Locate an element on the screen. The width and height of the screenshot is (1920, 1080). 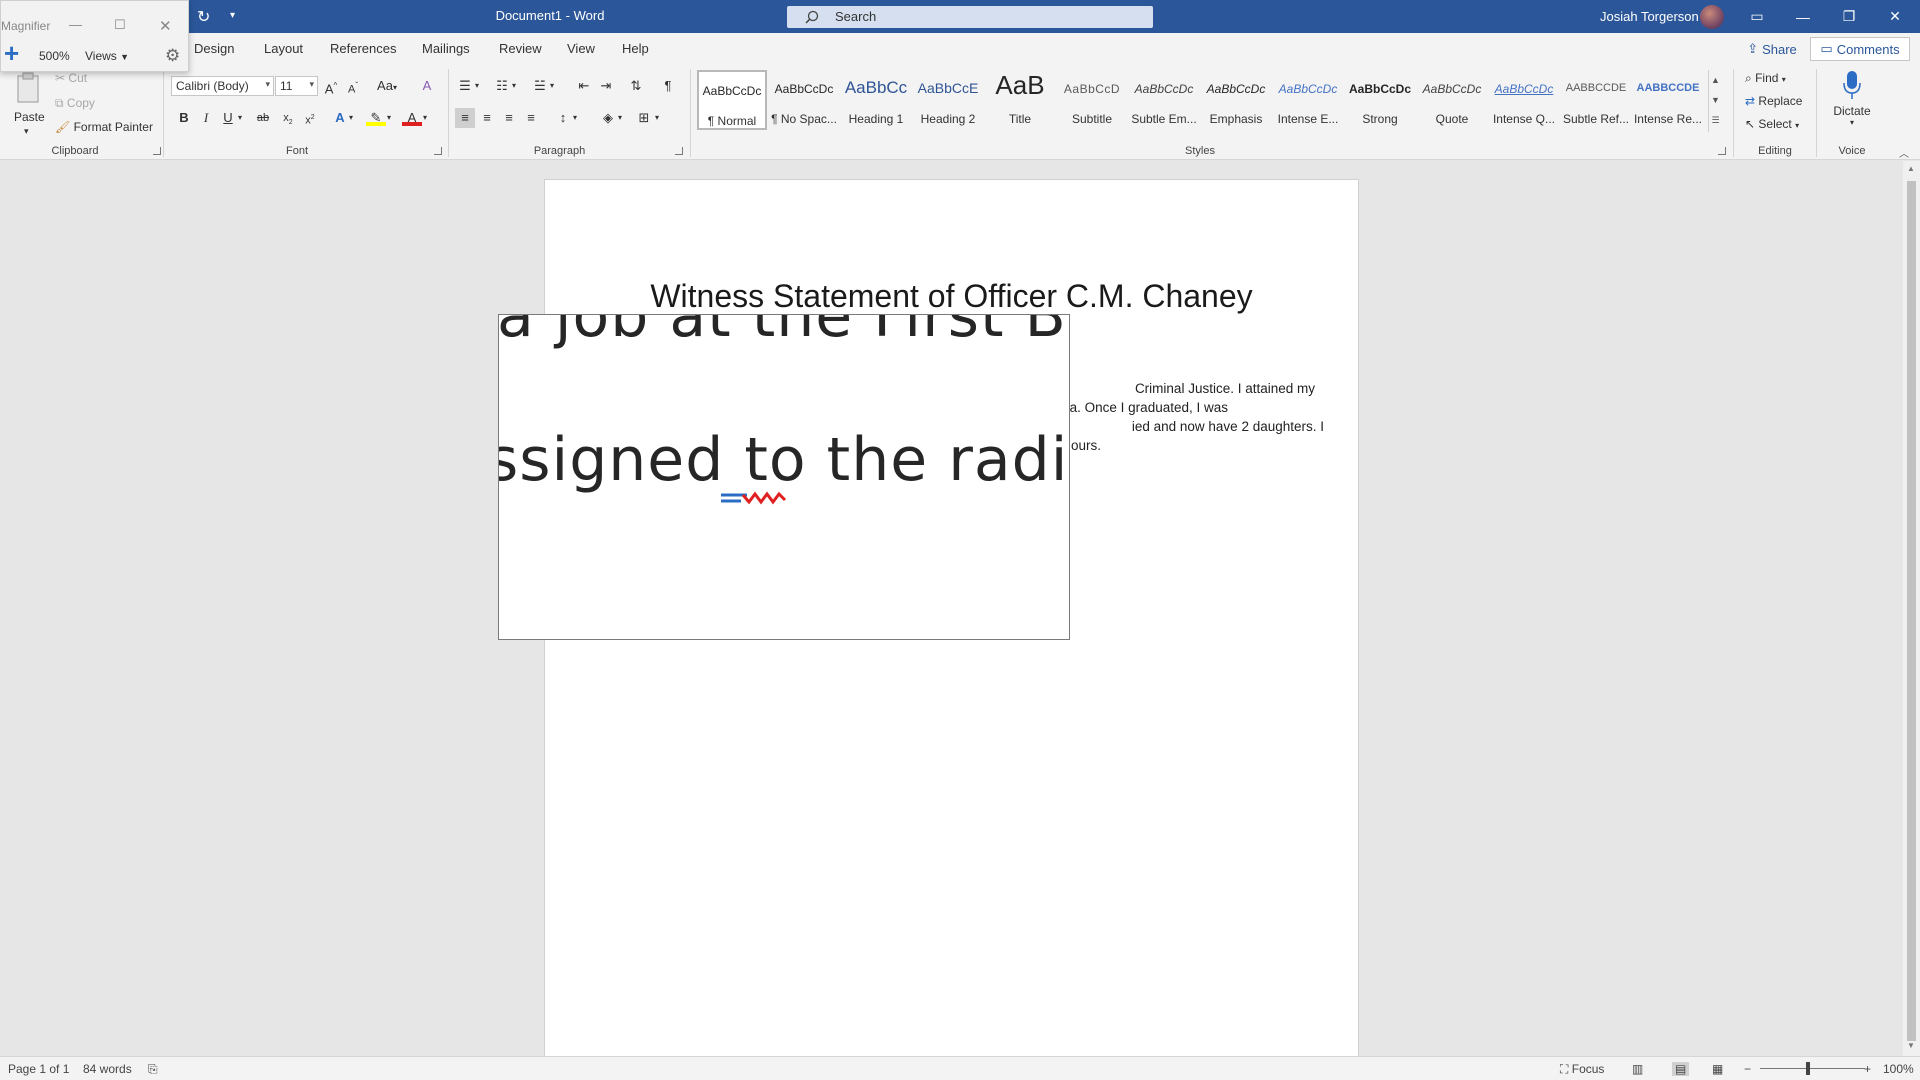
subscript-icon: x2 is located at coordinates (288, 118).